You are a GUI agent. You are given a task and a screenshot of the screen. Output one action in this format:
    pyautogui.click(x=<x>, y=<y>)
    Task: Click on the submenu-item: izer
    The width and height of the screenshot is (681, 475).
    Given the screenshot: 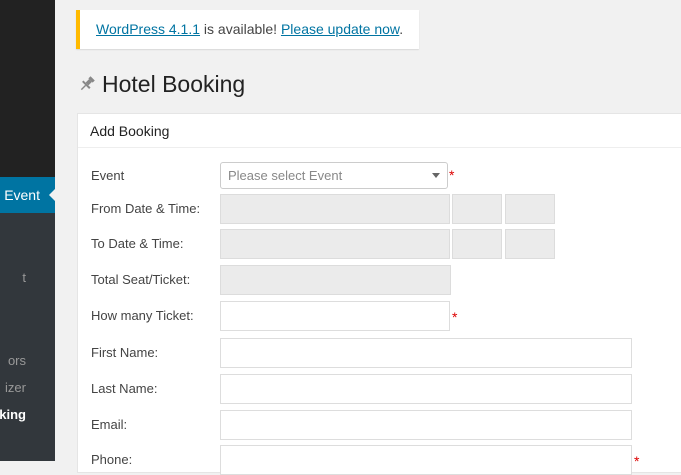 What is the action you would take?
    pyautogui.click(x=15, y=387)
    